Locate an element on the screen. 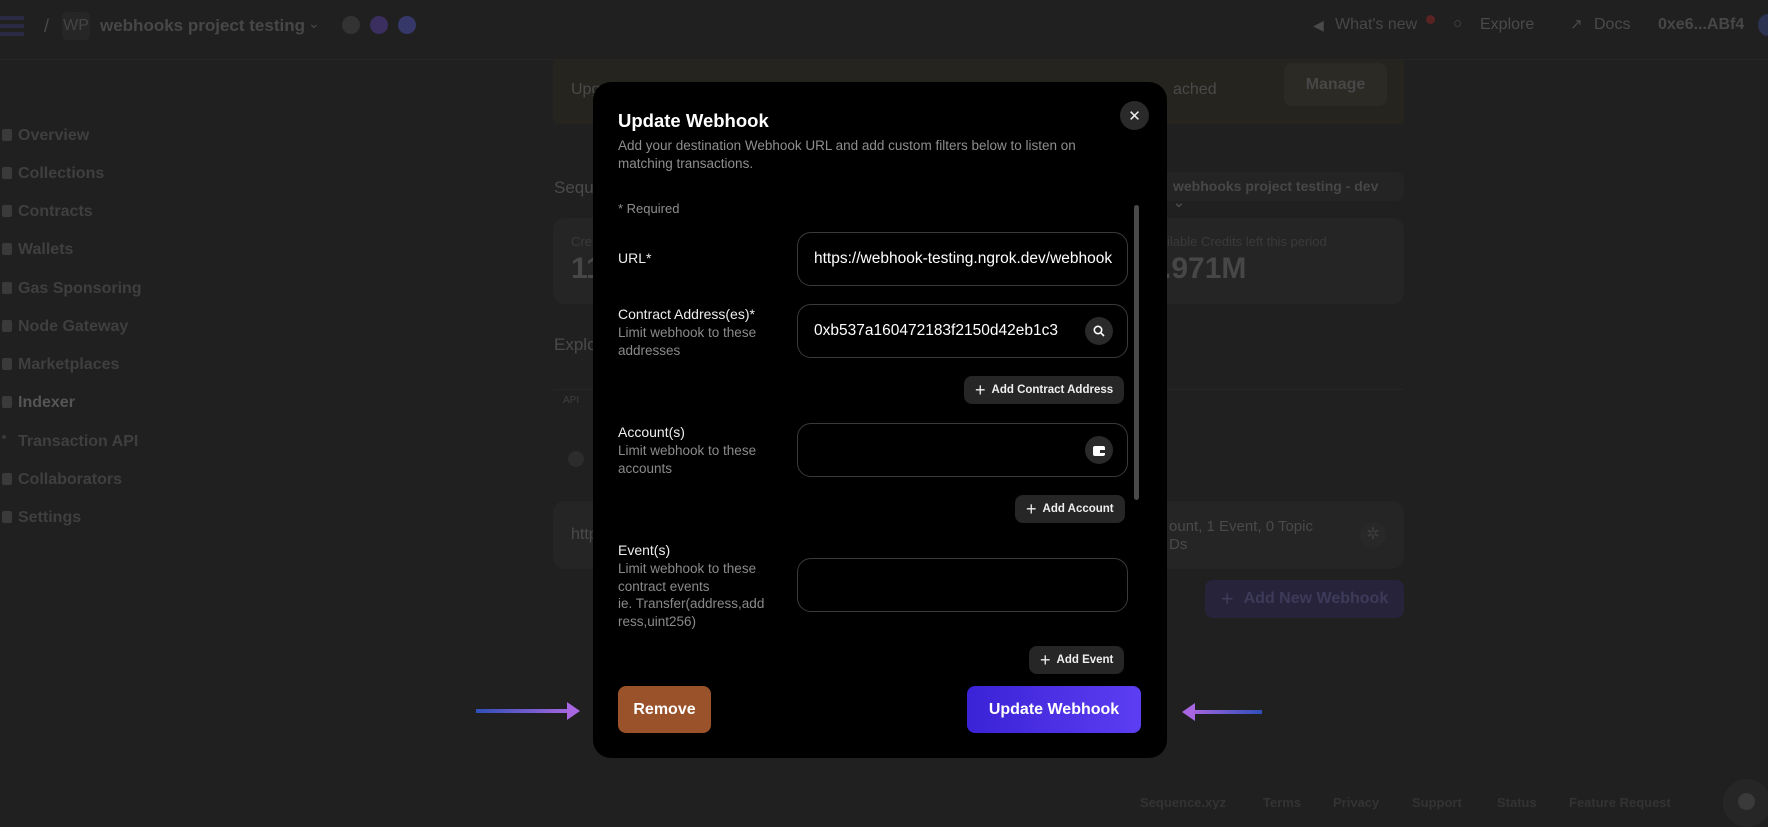 This screenshot has width=1768, height=827. search-icon is located at coordinates (1099, 331).